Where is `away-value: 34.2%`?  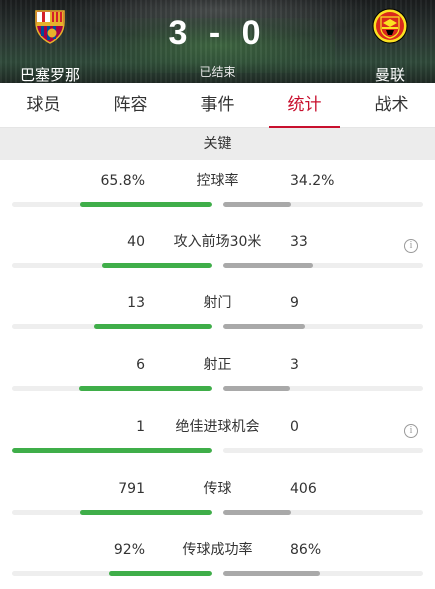
away-value: 34.2% is located at coordinates (312, 181).